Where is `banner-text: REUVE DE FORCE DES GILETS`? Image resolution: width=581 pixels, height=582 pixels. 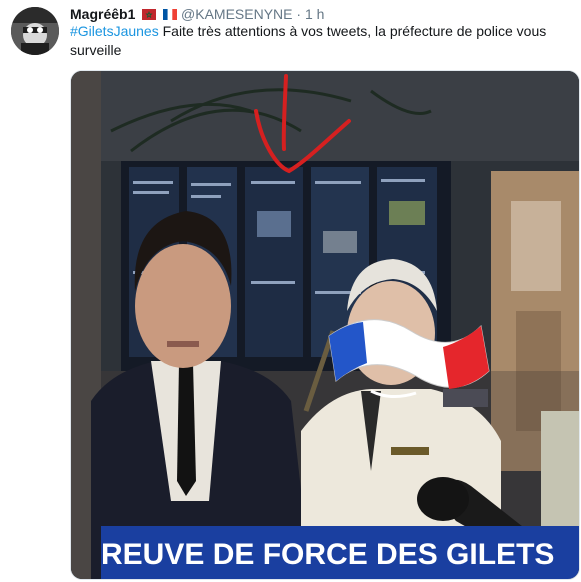
banner-text: REUVE DE FORCE DES GILETS is located at coordinates (327, 554).